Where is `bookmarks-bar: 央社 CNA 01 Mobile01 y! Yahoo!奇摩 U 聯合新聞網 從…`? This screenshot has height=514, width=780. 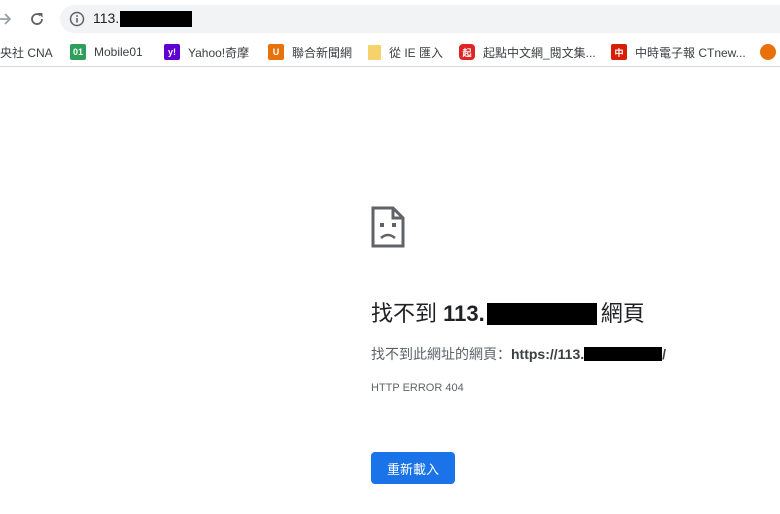
bookmarks-bar: 央社 CNA 01 Mobile01 y! Yahoo!奇摩 U 聯合新聞網 從… is located at coordinates (390, 52).